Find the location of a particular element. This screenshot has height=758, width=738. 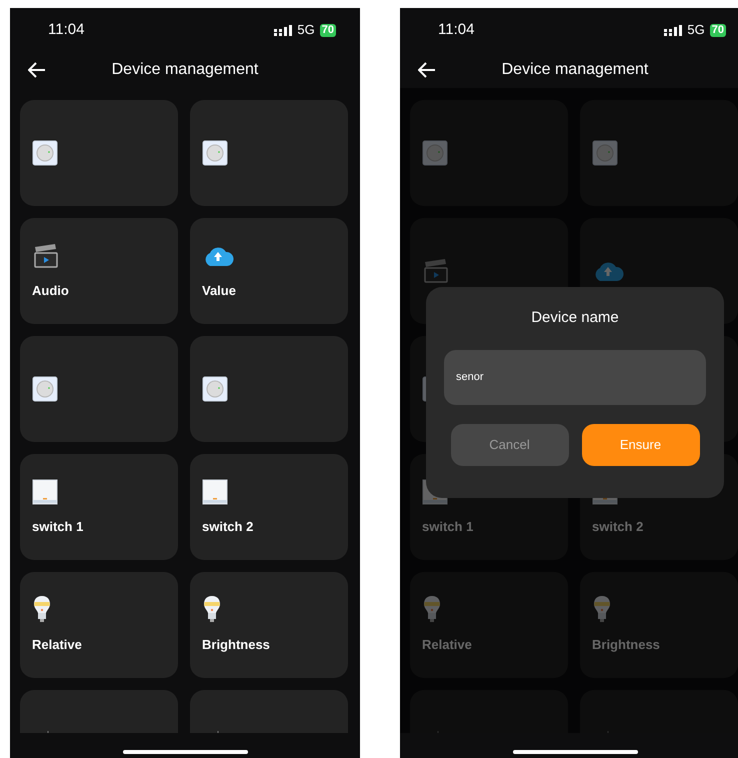

device-name: Value is located at coordinates (219, 291).